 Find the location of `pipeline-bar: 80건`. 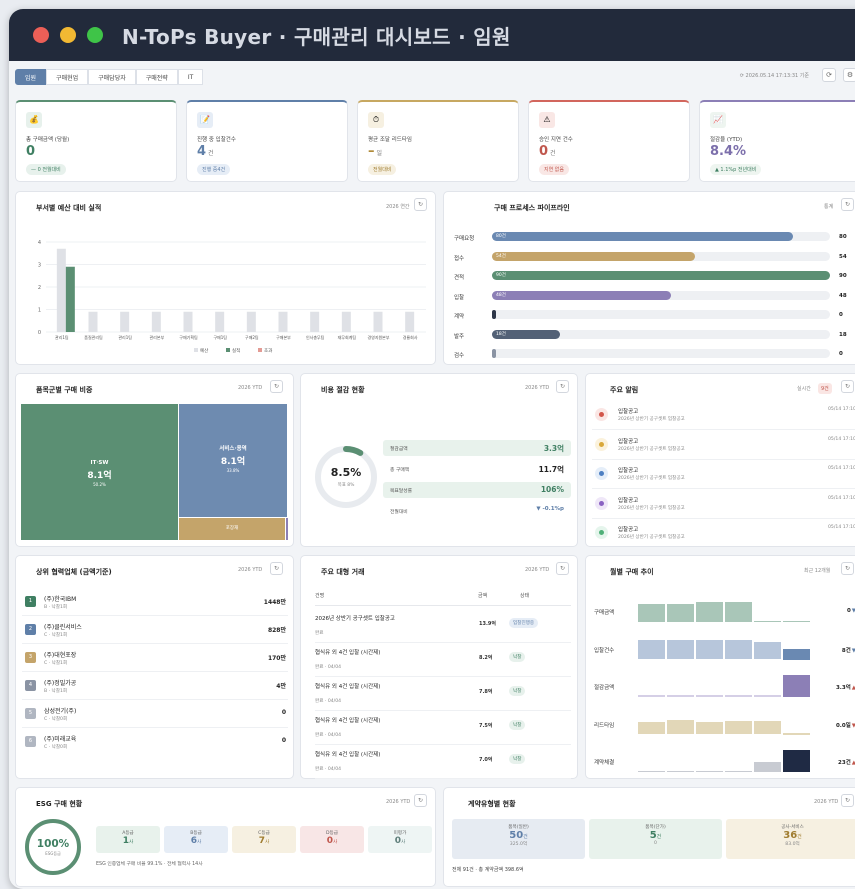

pipeline-bar: 80건 is located at coordinates (642, 236).